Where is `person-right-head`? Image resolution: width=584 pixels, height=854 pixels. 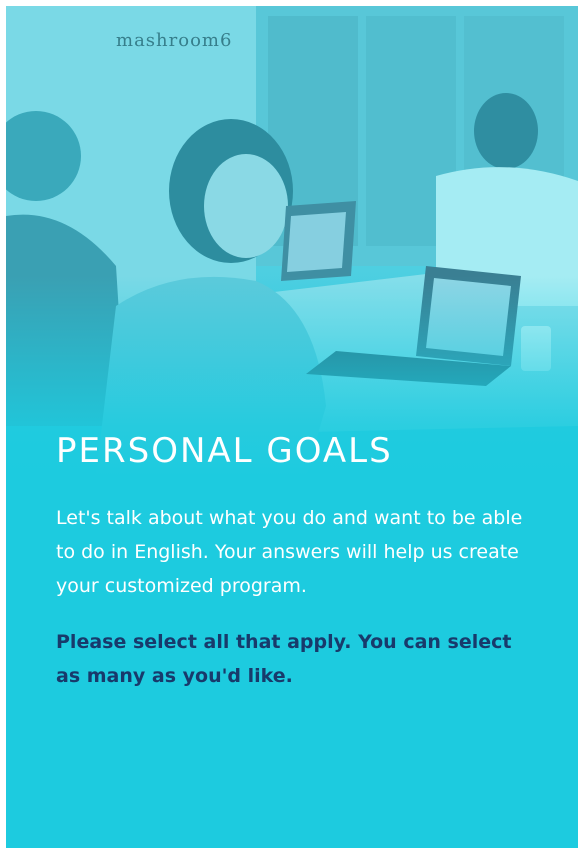
person-right-head is located at coordinates (506, 131).